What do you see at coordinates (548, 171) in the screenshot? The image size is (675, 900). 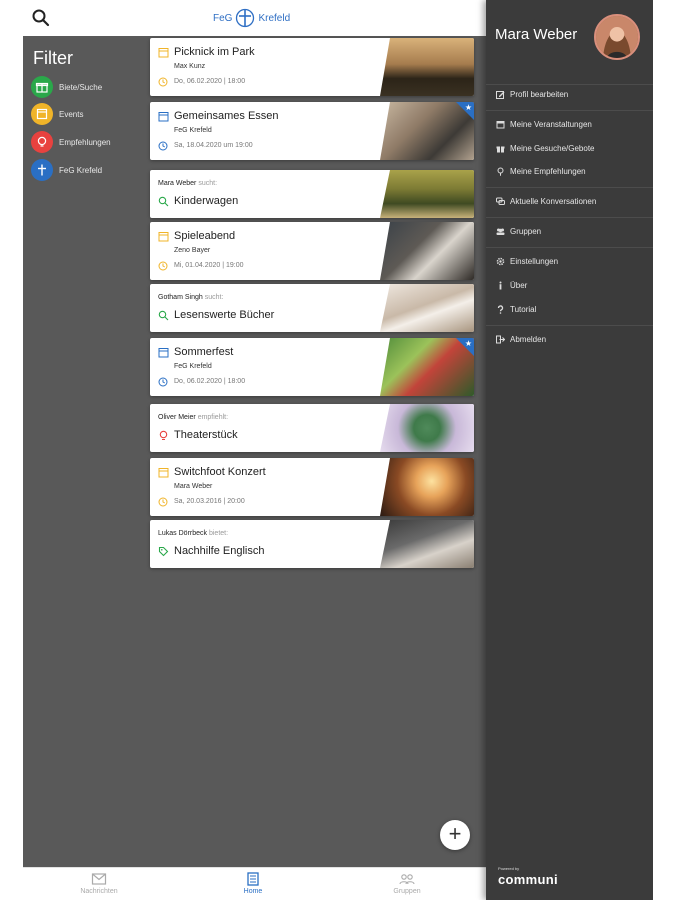 I see `menu-label: Meine Empfehlungen` at bounding box center [548, 171].